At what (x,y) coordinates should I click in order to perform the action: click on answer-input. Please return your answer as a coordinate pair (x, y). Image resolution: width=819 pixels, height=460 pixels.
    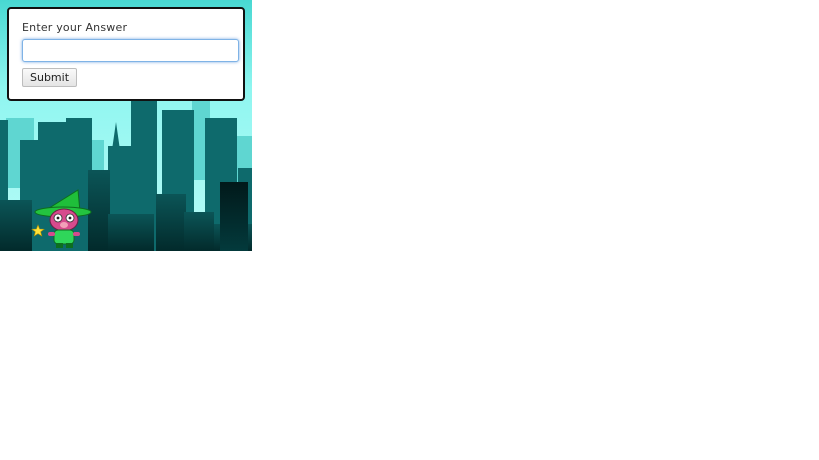
    Looking at the image, I should click on (130, 50).